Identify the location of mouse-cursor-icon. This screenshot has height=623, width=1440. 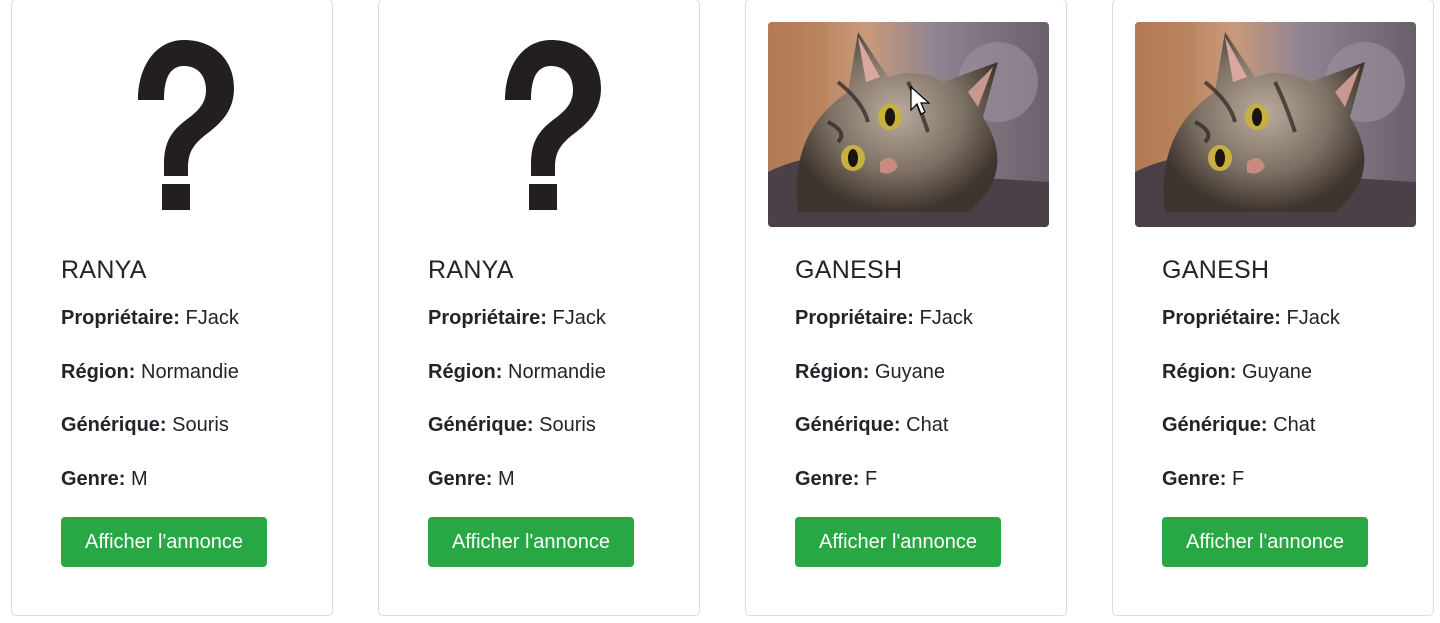
(920, 100).